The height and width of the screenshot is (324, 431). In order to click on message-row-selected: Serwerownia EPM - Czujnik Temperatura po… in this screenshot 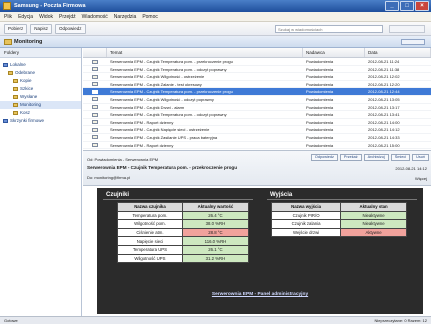, I will do `click(257, 92)`.